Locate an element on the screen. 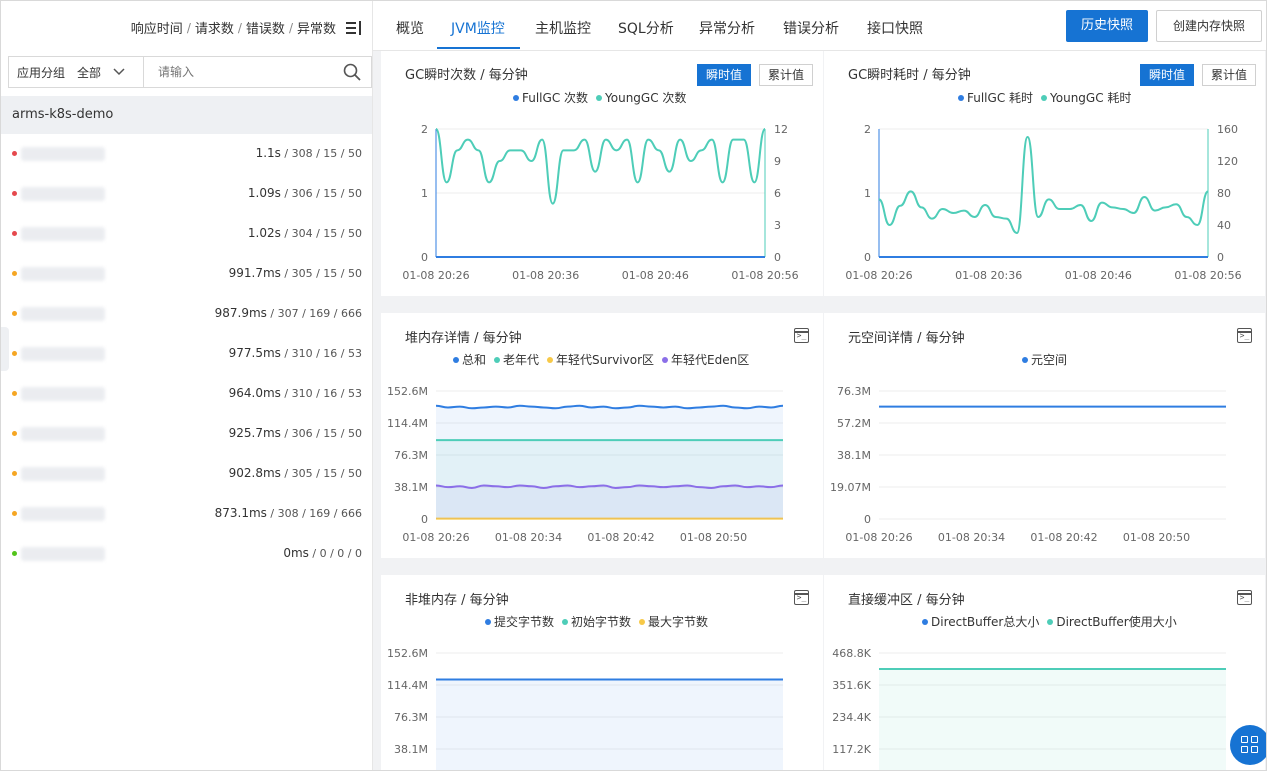  search-box is located at coordinates (257, 72).